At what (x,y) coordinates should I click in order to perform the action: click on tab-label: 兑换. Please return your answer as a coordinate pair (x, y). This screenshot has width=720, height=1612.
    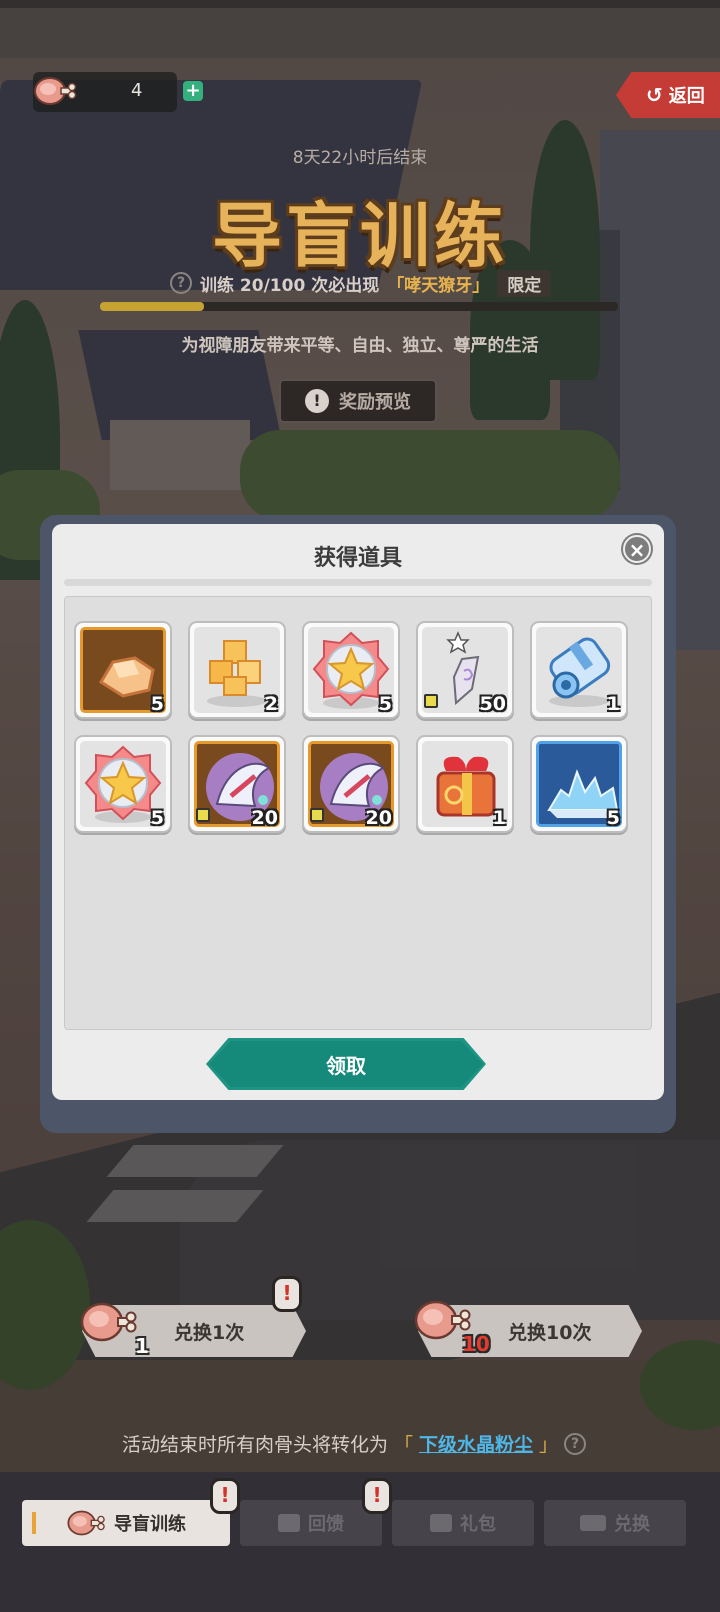
    Looking at the image, I should click on (632, 1524).